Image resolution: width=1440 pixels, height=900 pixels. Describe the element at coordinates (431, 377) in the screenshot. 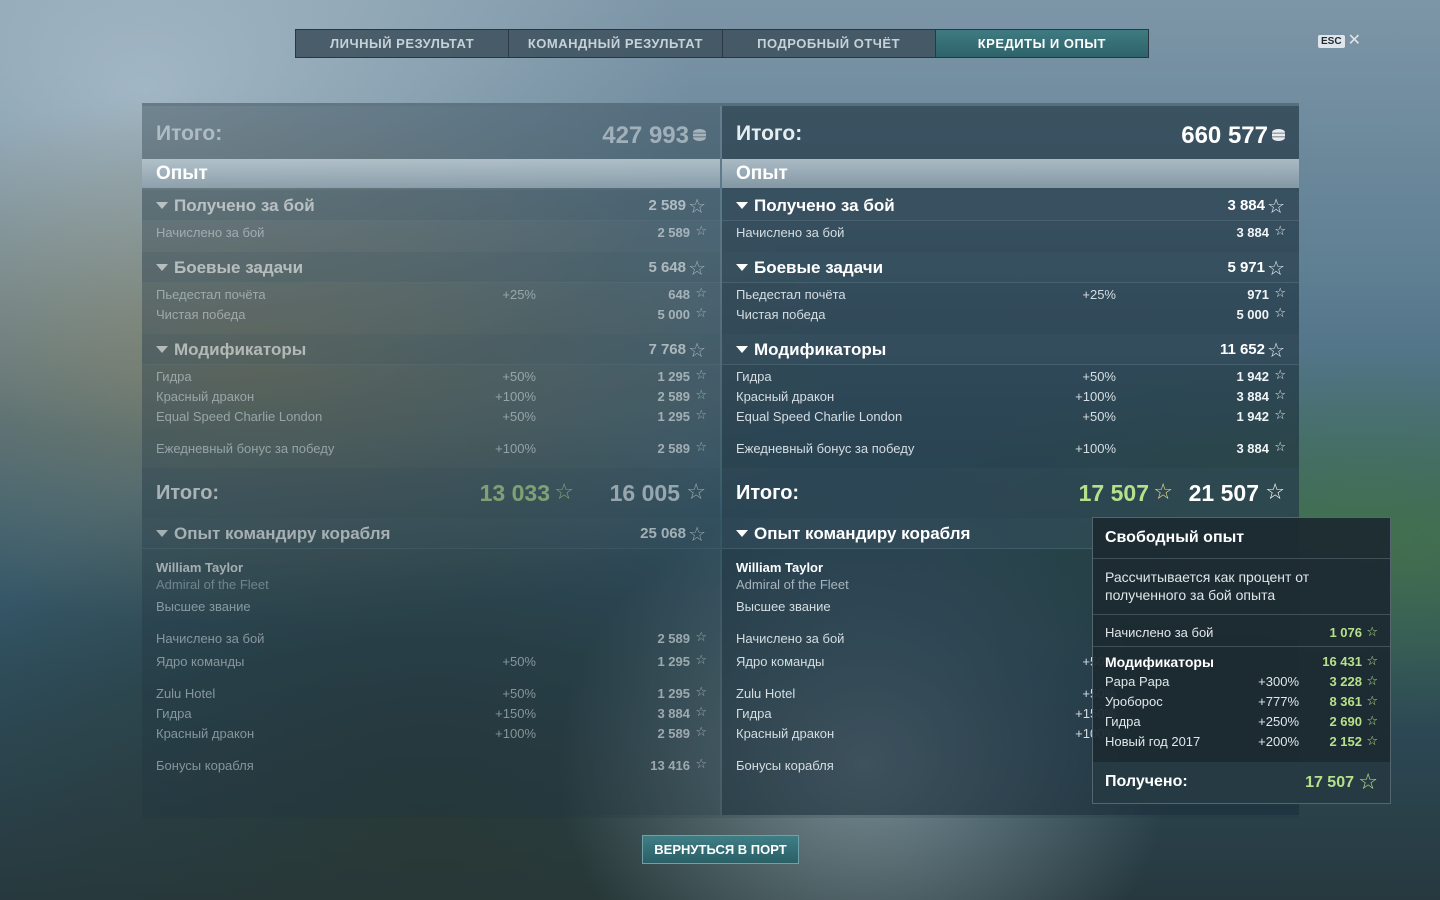

I see `list-item: Гидра +50% 1 295 ☆` at that location.